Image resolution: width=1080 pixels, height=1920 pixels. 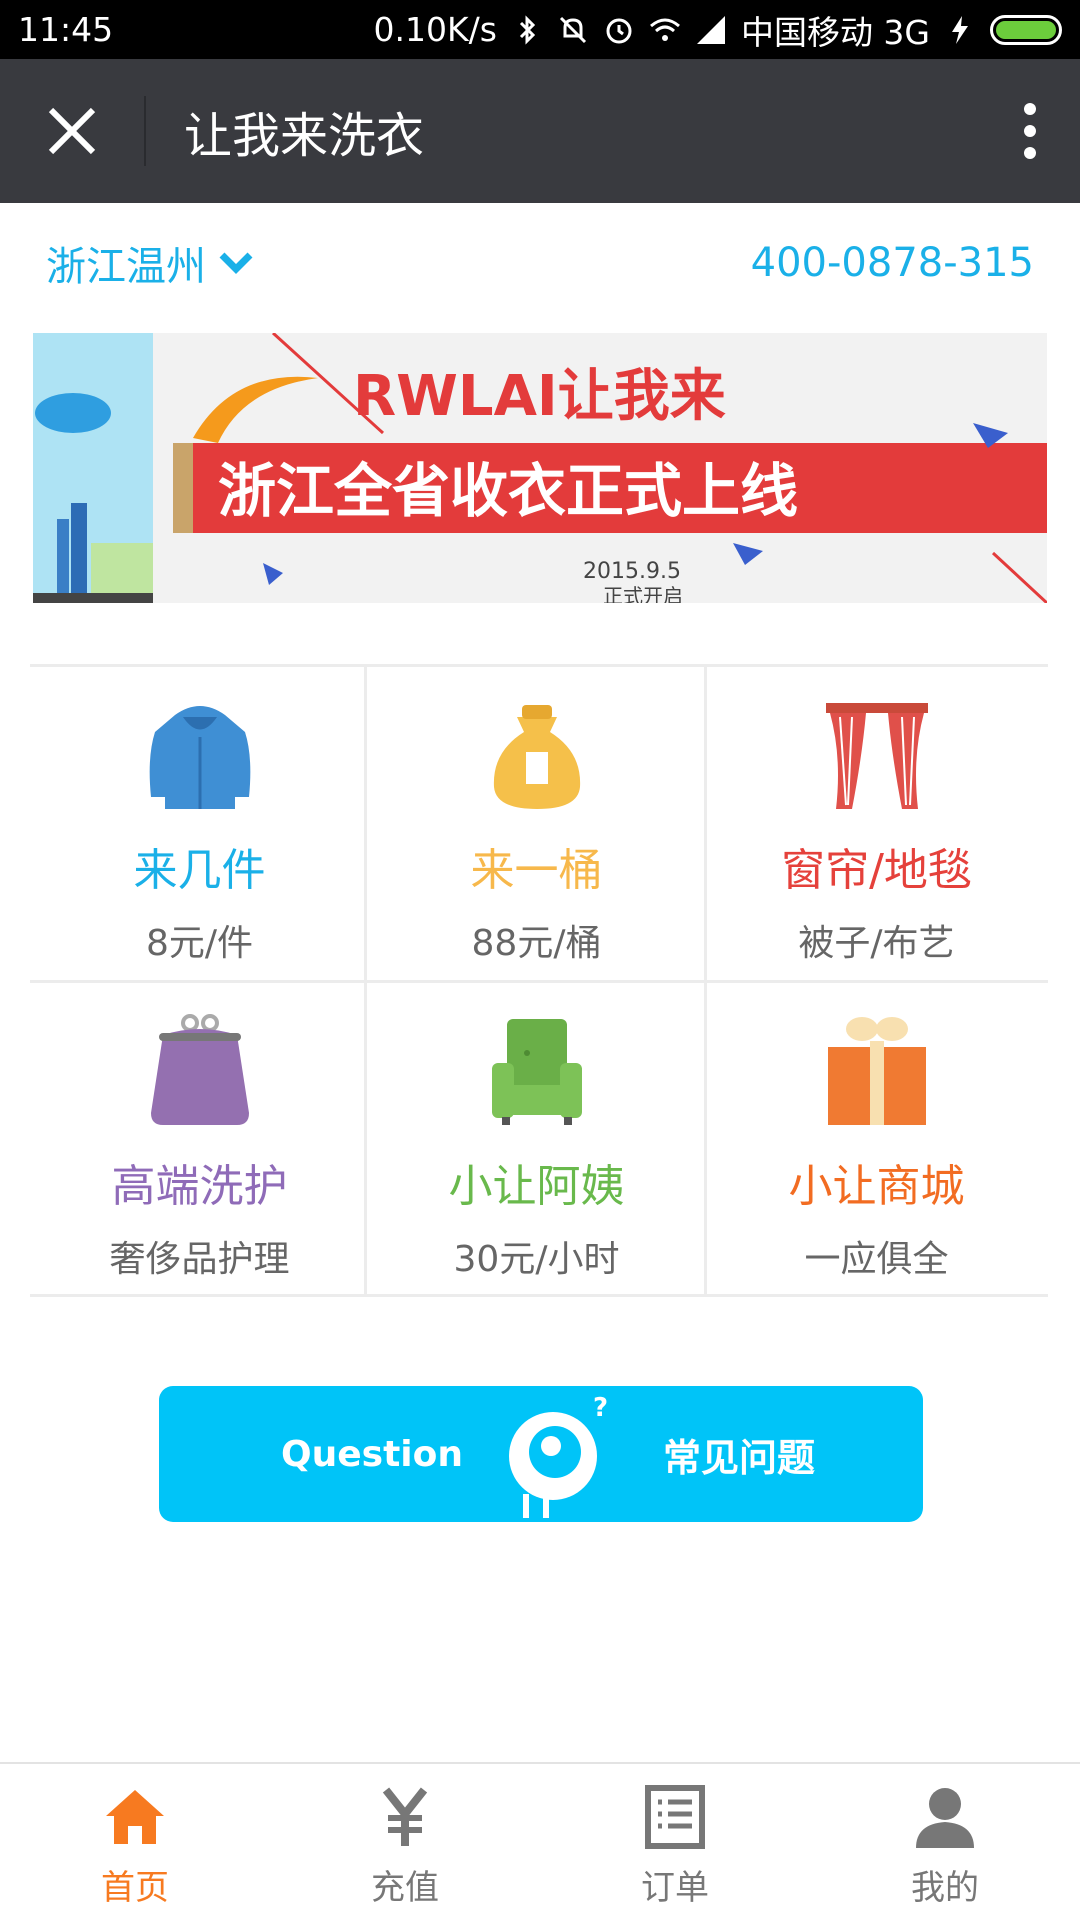 What do you see at coordinates (145, 131) in the screenshot?
I see `title-divider` at bounding box center [145, 131].